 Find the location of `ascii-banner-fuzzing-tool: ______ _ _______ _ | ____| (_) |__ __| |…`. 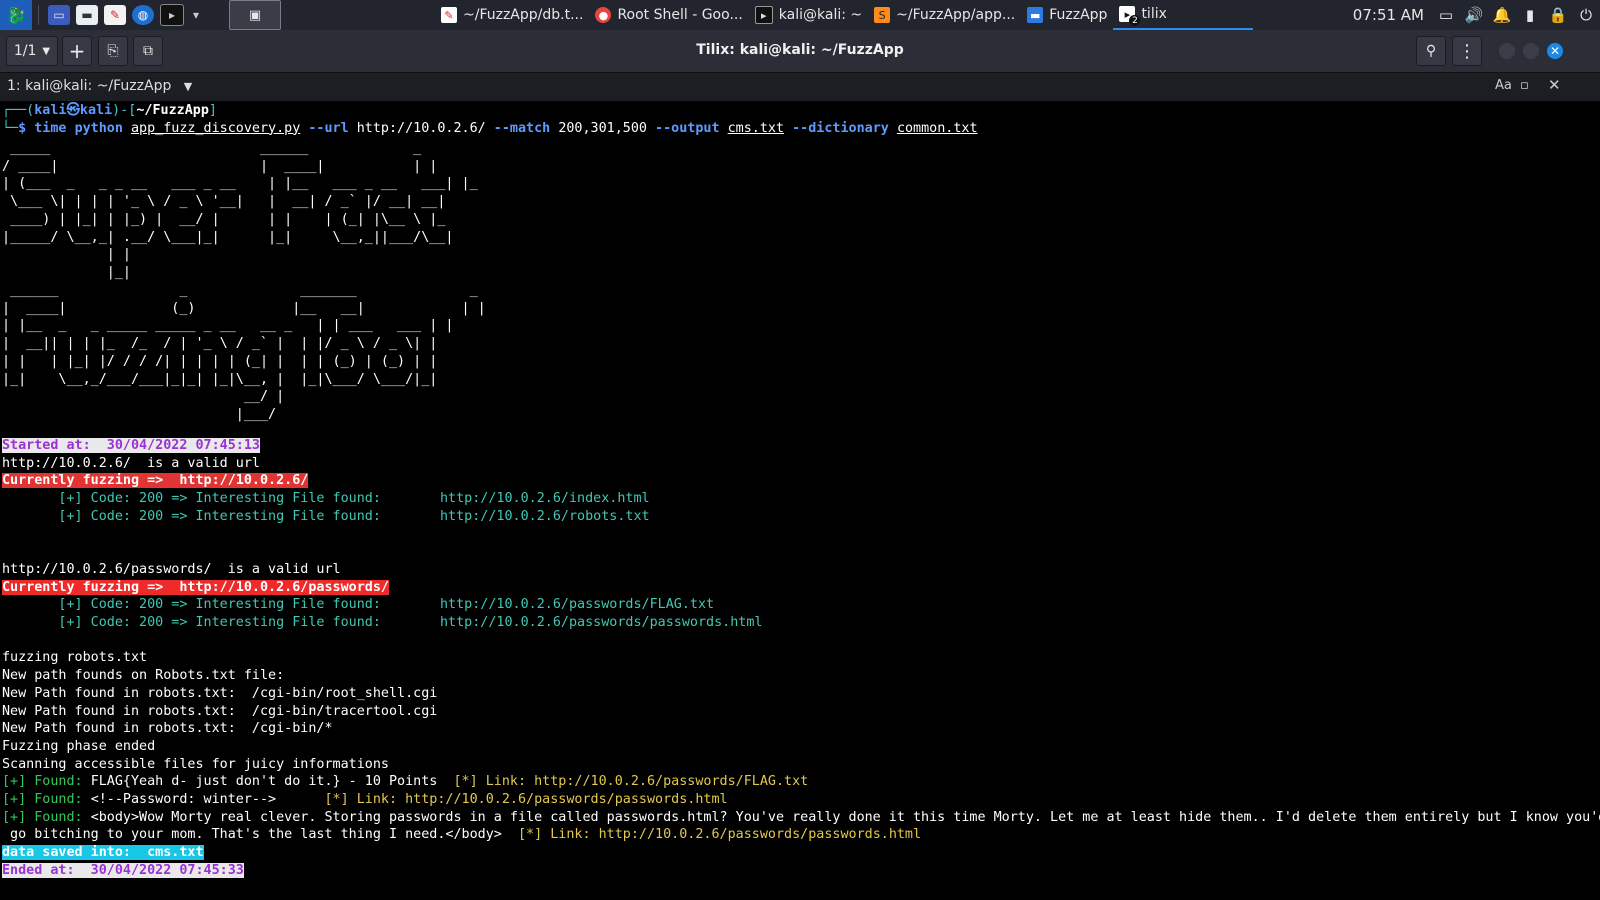

ascii-banner-fuzzing-tool: ______ _ _______ _ | ____| (_) |__ __| |… is located at coordinates (244, 352).